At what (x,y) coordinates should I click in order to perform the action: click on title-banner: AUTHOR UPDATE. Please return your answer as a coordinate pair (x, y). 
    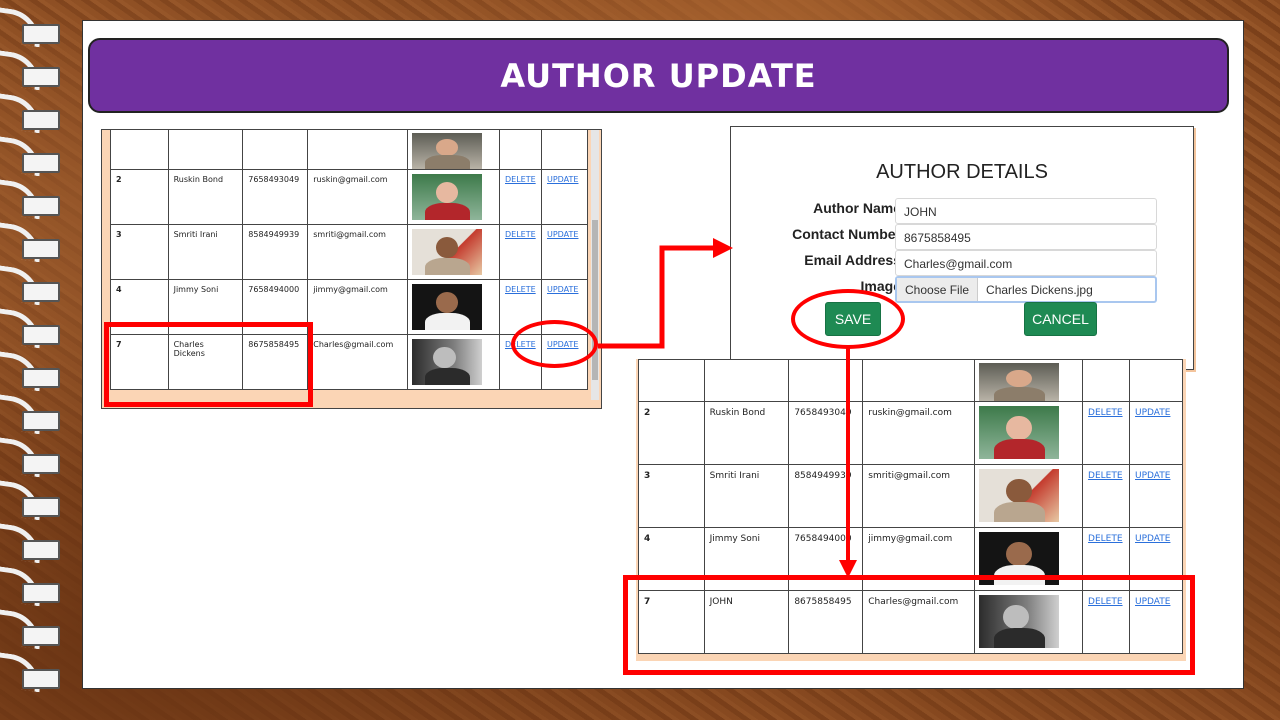
    Looking at the image, I should click on (658, 75).